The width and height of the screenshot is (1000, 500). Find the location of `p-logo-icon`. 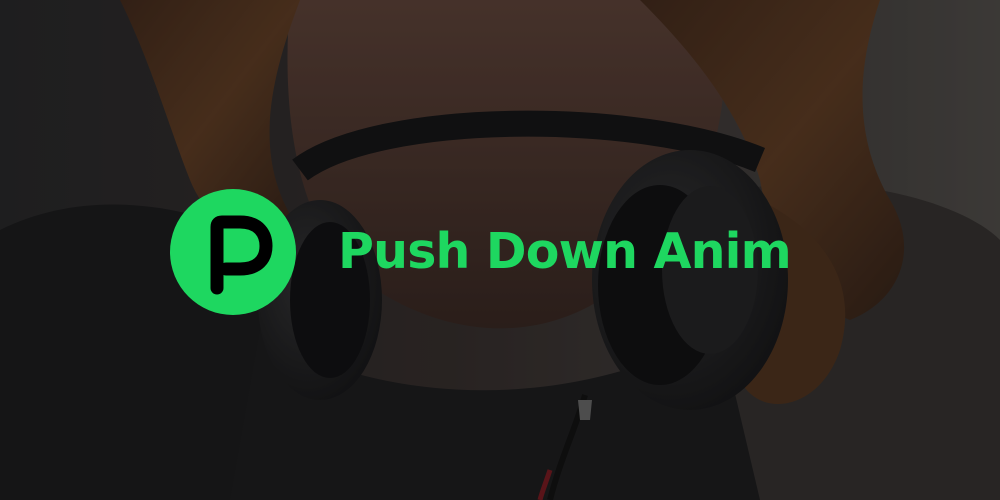

p-logo-icon is located at coordinates (233, 252).